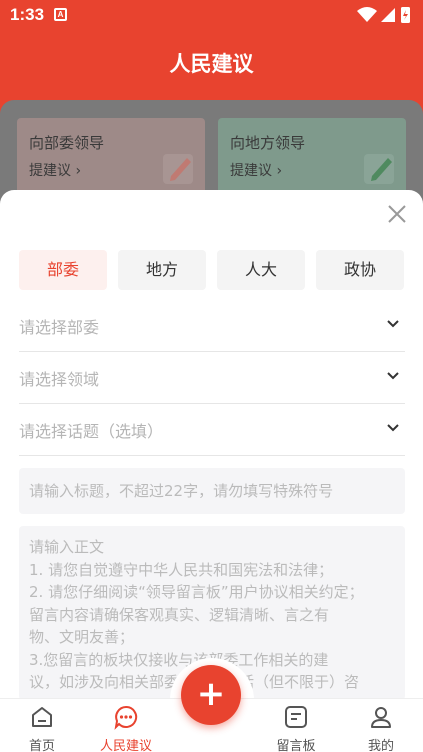 The image size is (423, 752). Describe the element at coordinates (360, 270) in the screenshot. I see `tab-cppcc: 政协` at that location.